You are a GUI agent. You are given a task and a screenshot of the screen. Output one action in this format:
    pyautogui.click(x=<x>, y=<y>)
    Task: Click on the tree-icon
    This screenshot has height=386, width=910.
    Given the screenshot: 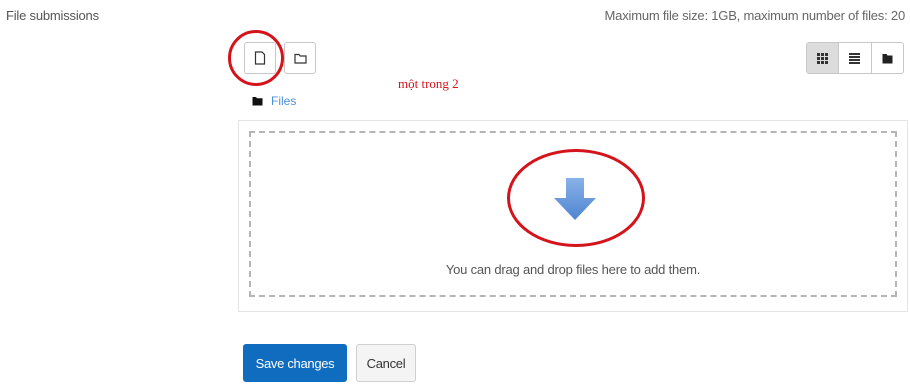 What is the action you would take?
    pyautogui.click(x=887, y=58)
    